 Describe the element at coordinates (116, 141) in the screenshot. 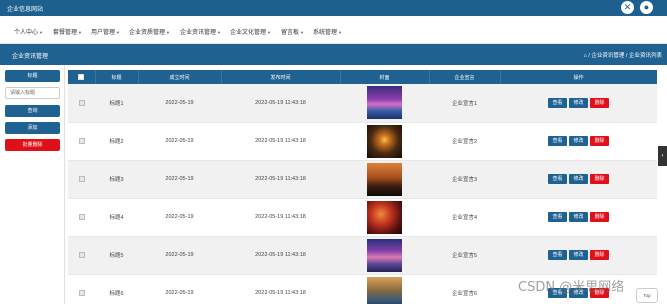

I see `cell-title: 标题2` at that location.